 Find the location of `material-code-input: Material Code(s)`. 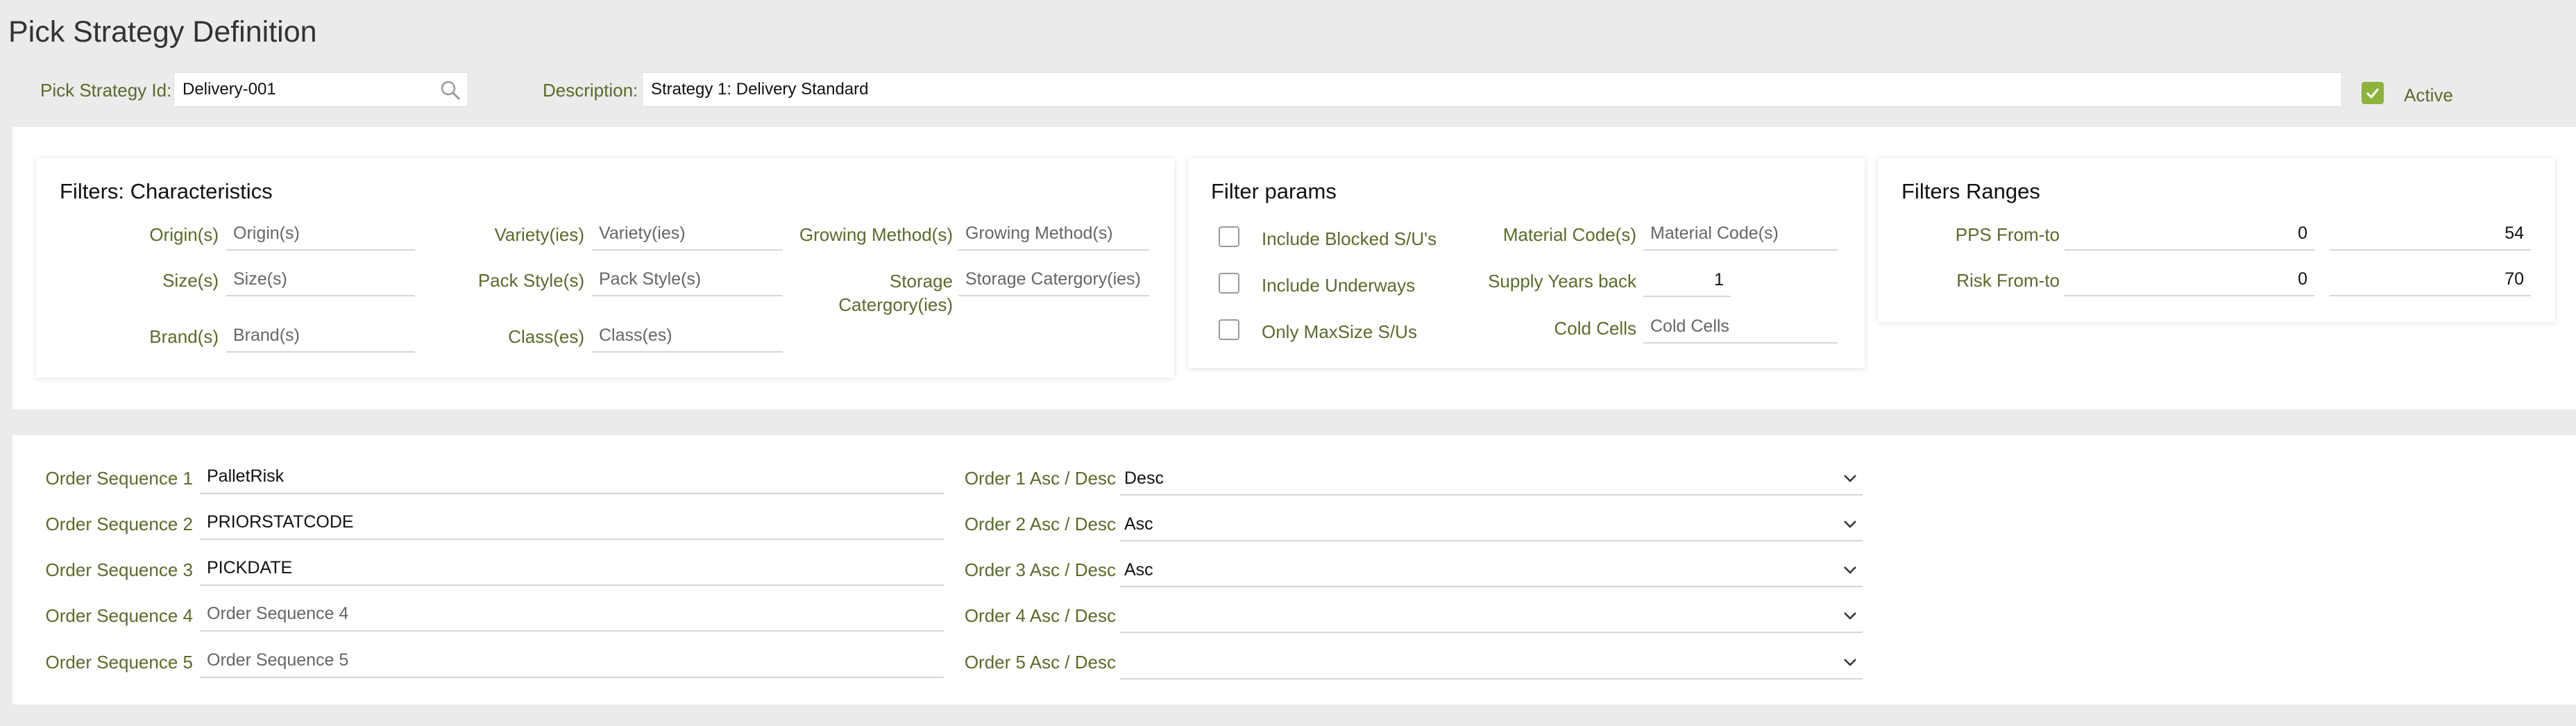

material-code-input: Material Code(s) is located at coordinates (1741, 234).